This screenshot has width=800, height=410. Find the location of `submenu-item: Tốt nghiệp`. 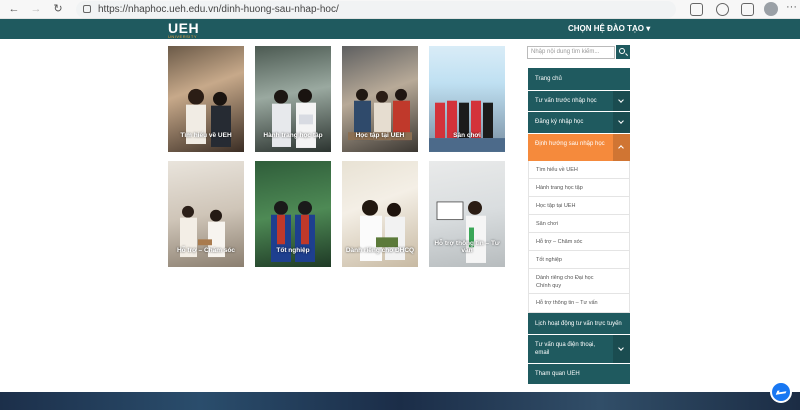

submenu-item: Tốt nghiệp is located at coordinates (579, 260).